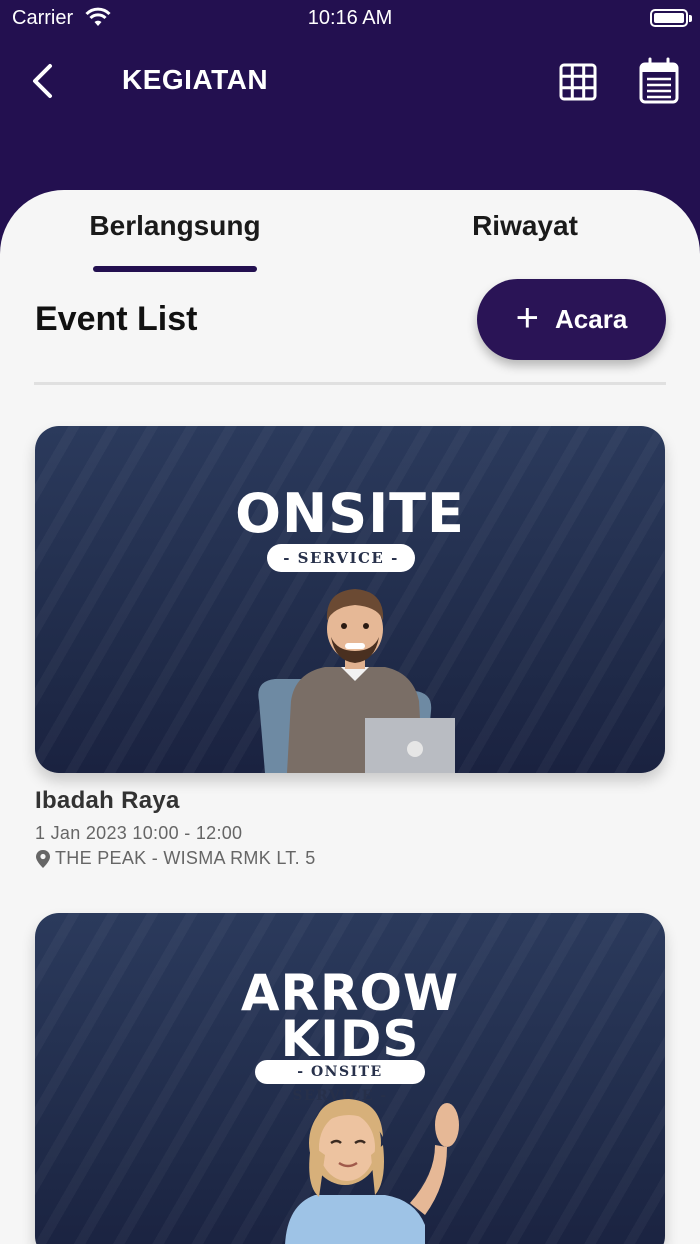 Image resolution: width=700 pixels, height=1244 pixels. What do you see at coordinates (350, 383) in the screenshot?
I see `divider` at bounding box center [350, 383].